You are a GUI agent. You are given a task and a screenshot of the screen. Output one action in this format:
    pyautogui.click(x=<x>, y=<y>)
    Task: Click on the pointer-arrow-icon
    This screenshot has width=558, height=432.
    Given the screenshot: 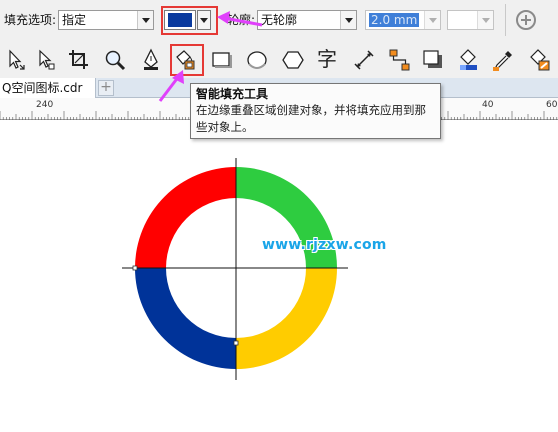 What is the action you would take?
    pyautogui.click(x=243, y=21)
    